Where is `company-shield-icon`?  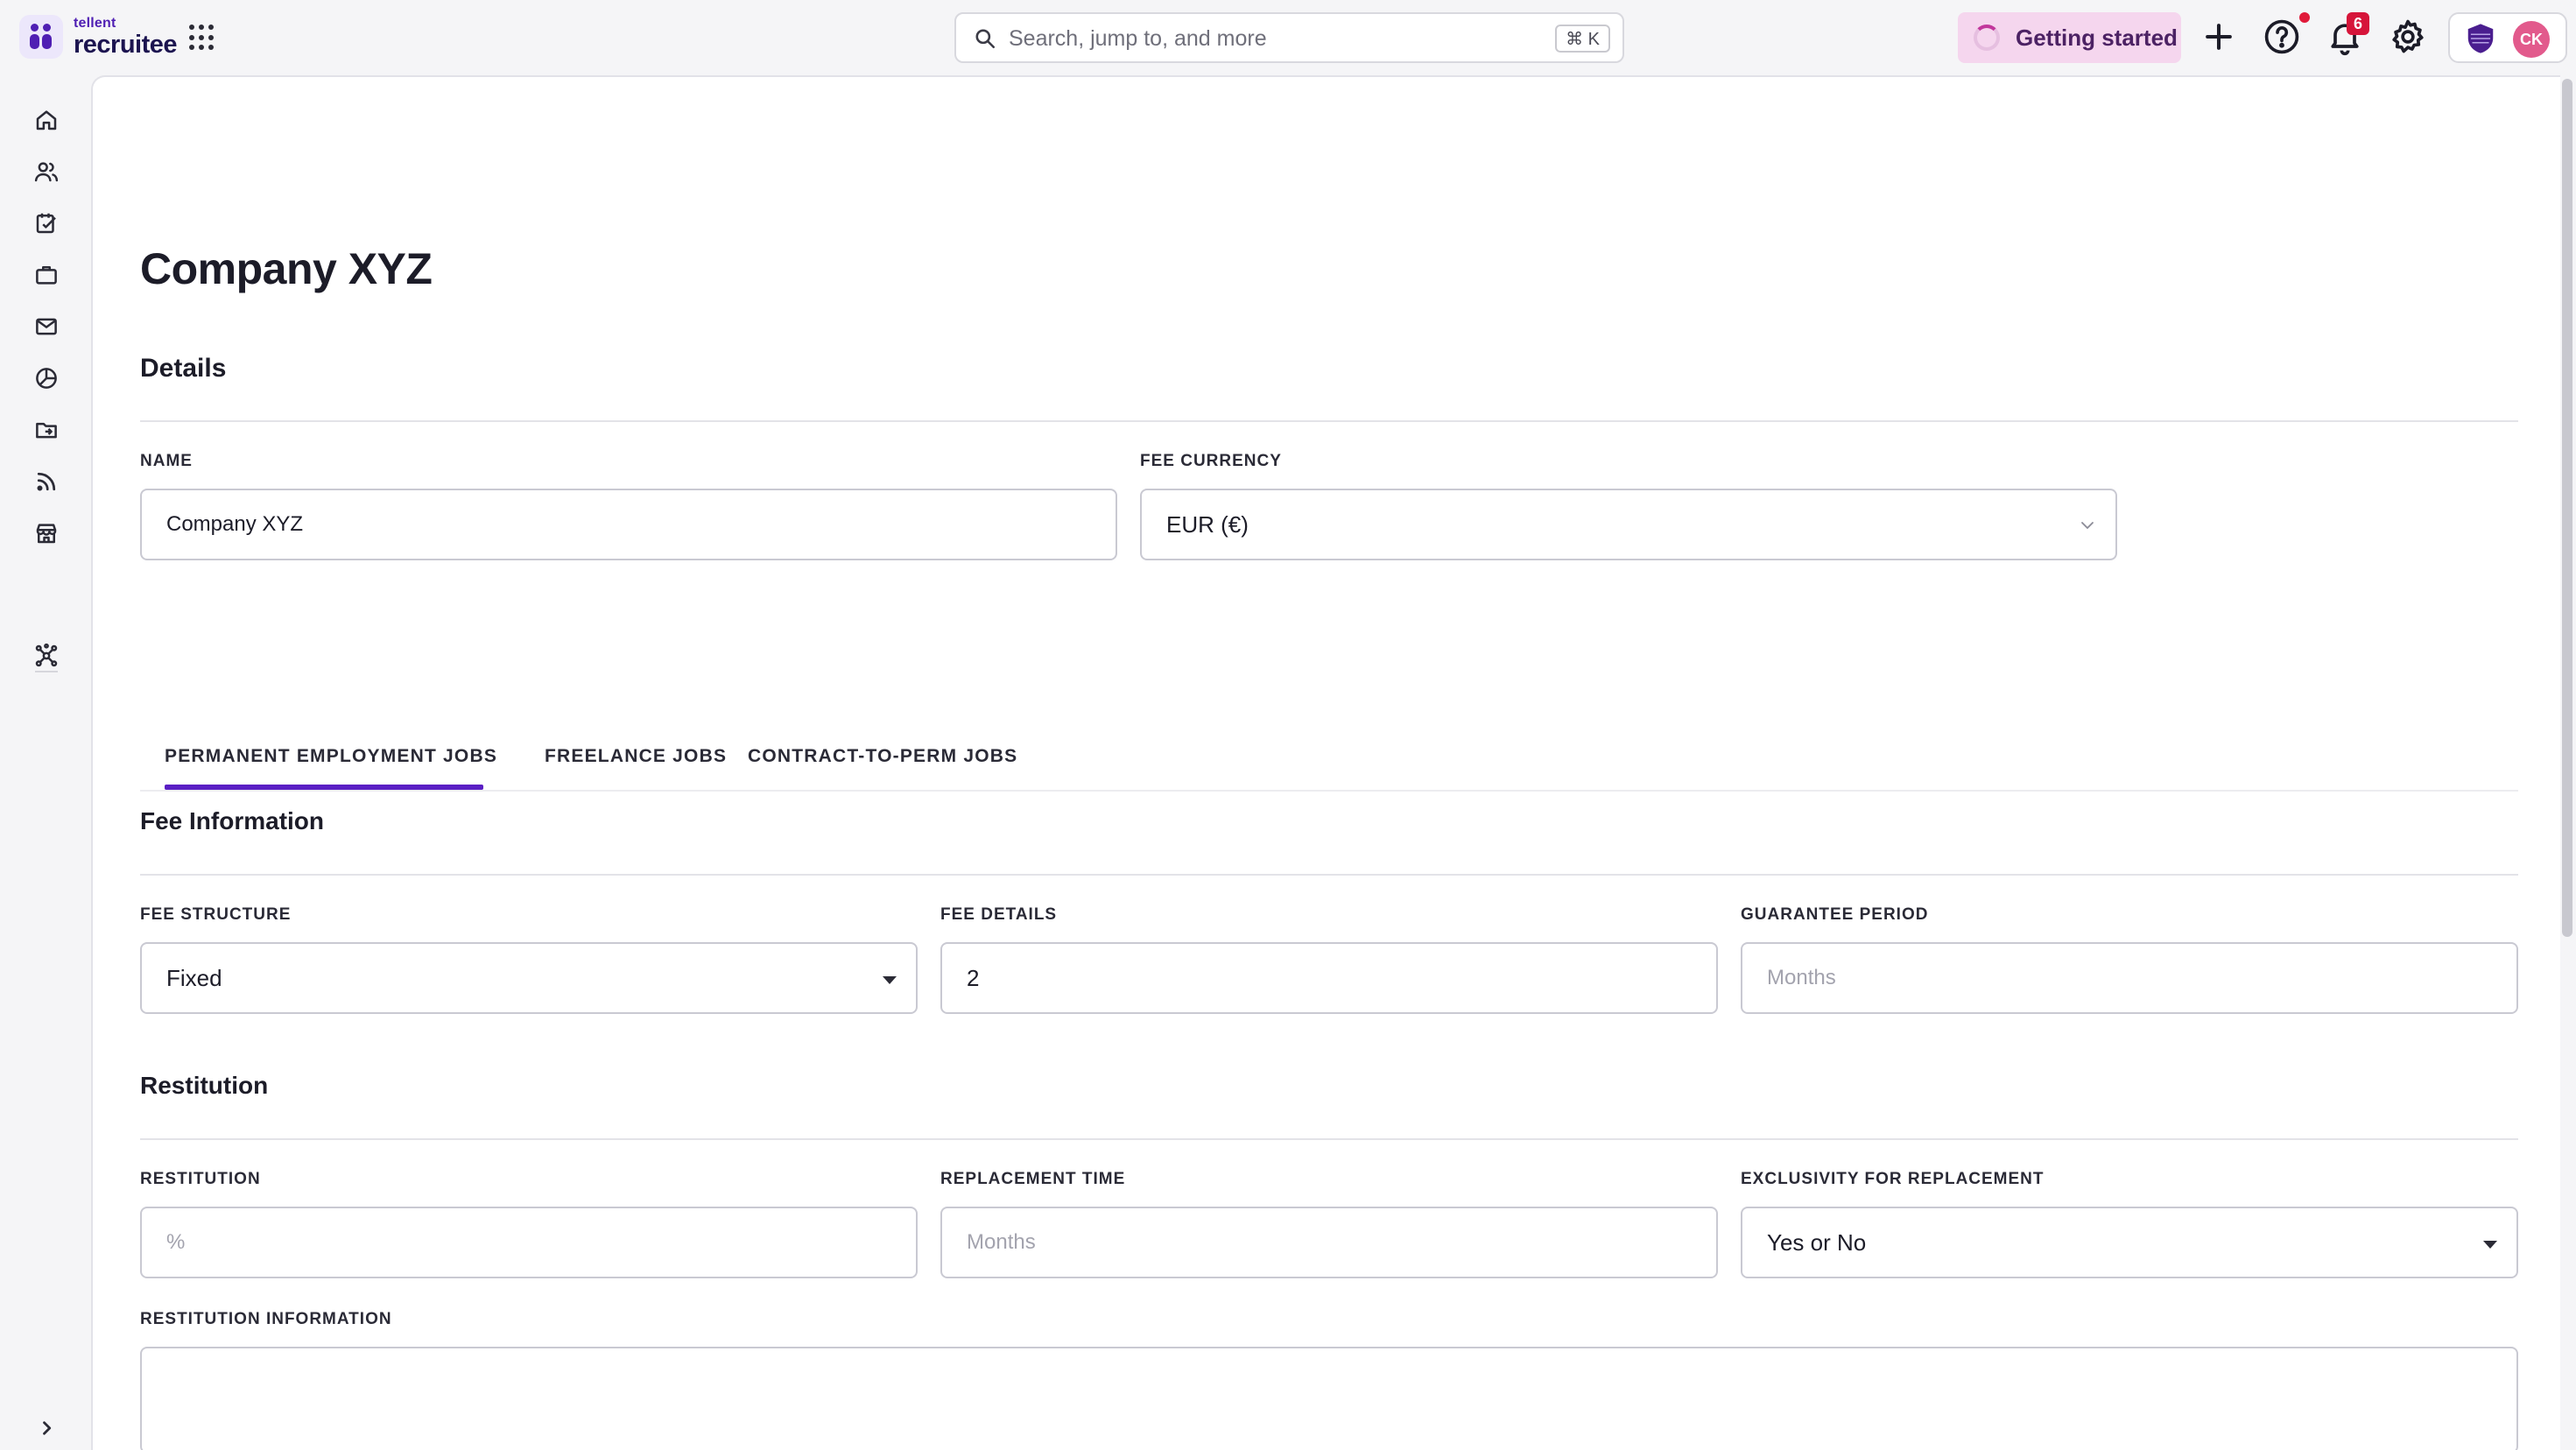 company-shield-icon is located at coordinates (2480, 38).